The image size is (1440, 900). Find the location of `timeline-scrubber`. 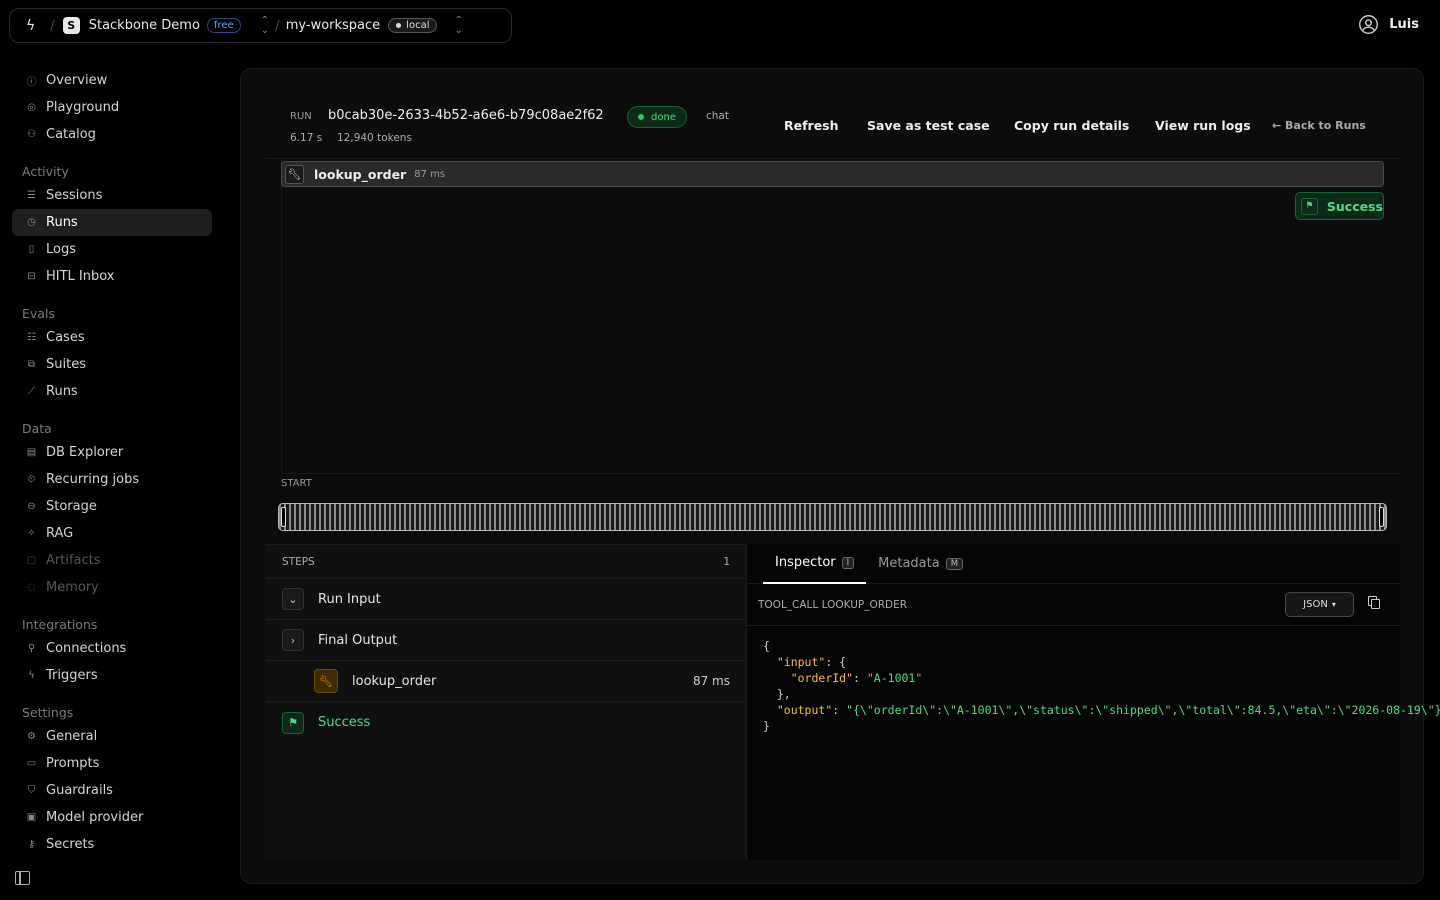

timeline-scrubber is located at coordinates (832, 517).